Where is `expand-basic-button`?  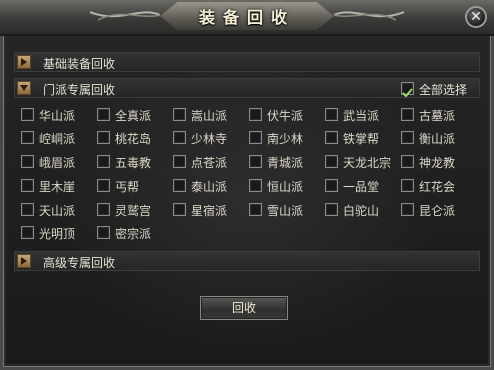 expand-basic-button is located at coordinates (24, 62).